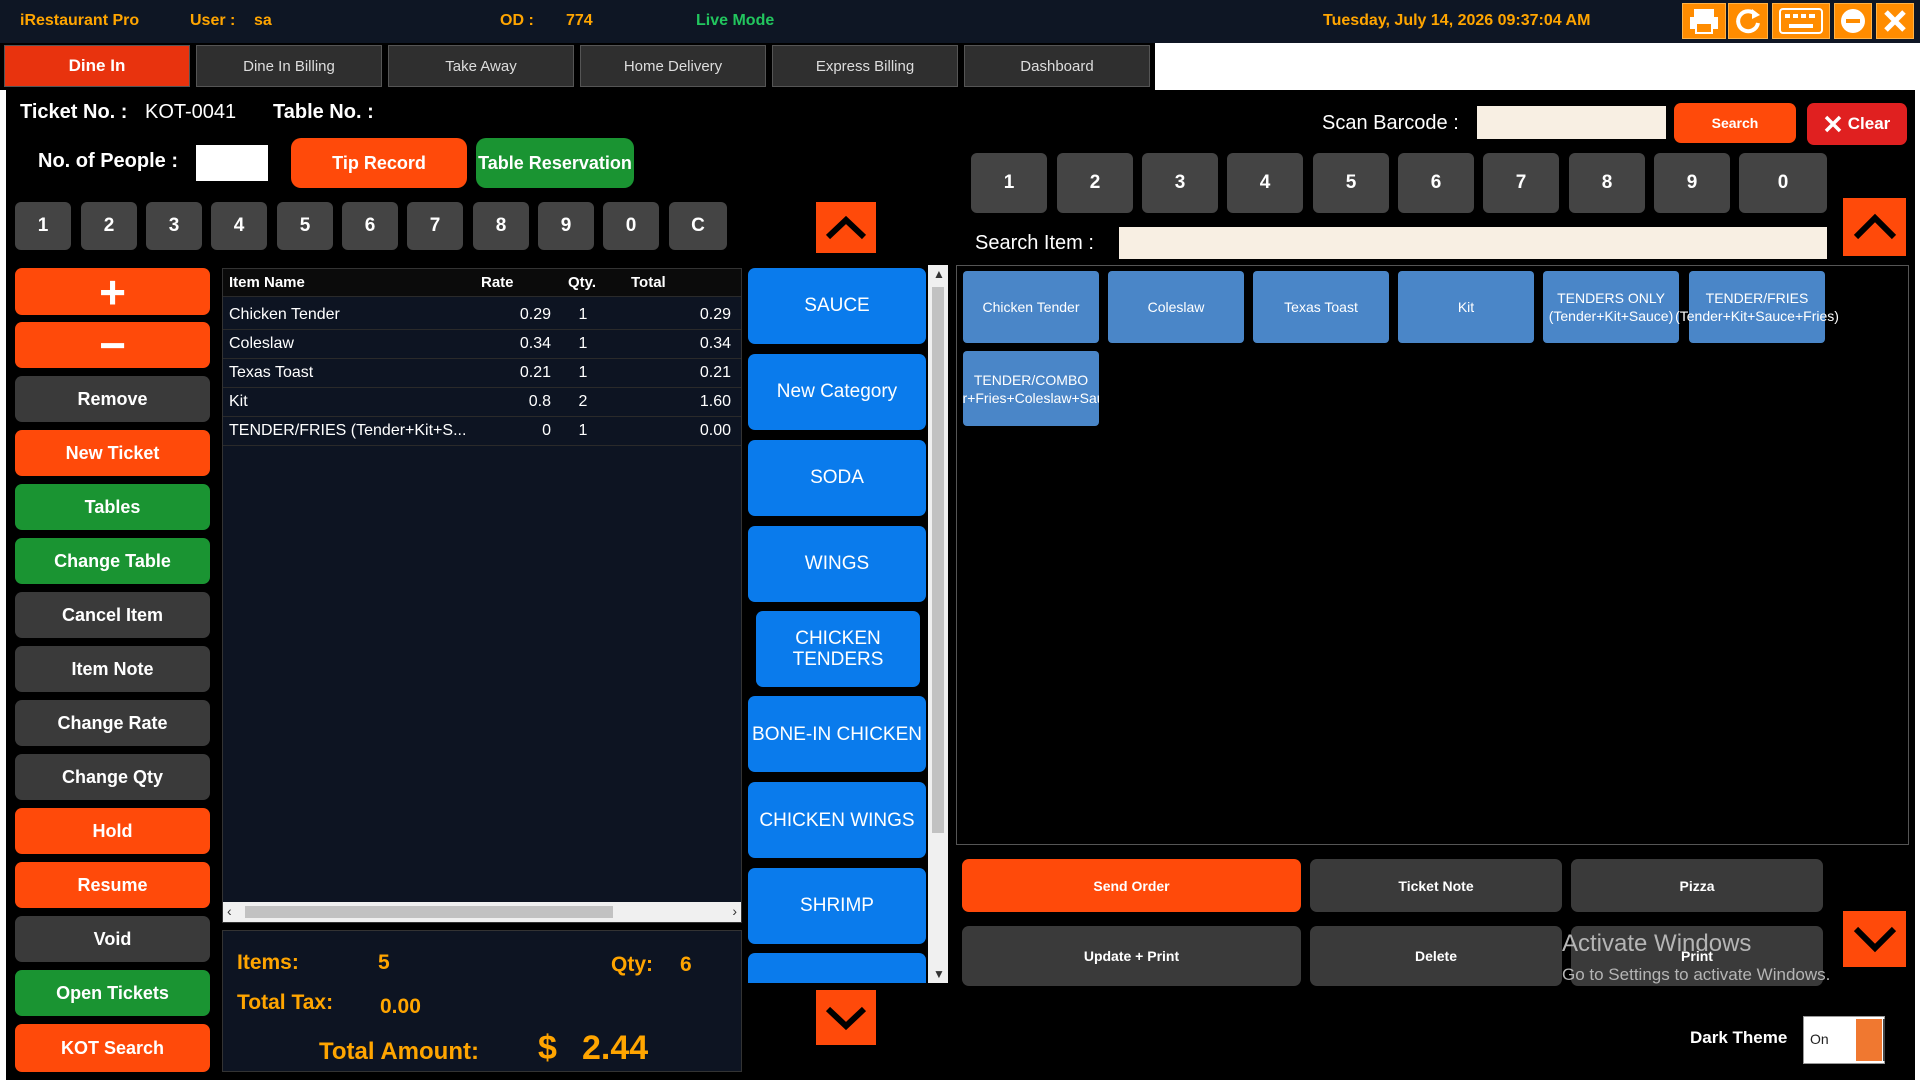 The image size is (1920, 1080). Describe the element at coordinates (1466, 307) in the screenshot. I see `item-kit: Kit` at that location.